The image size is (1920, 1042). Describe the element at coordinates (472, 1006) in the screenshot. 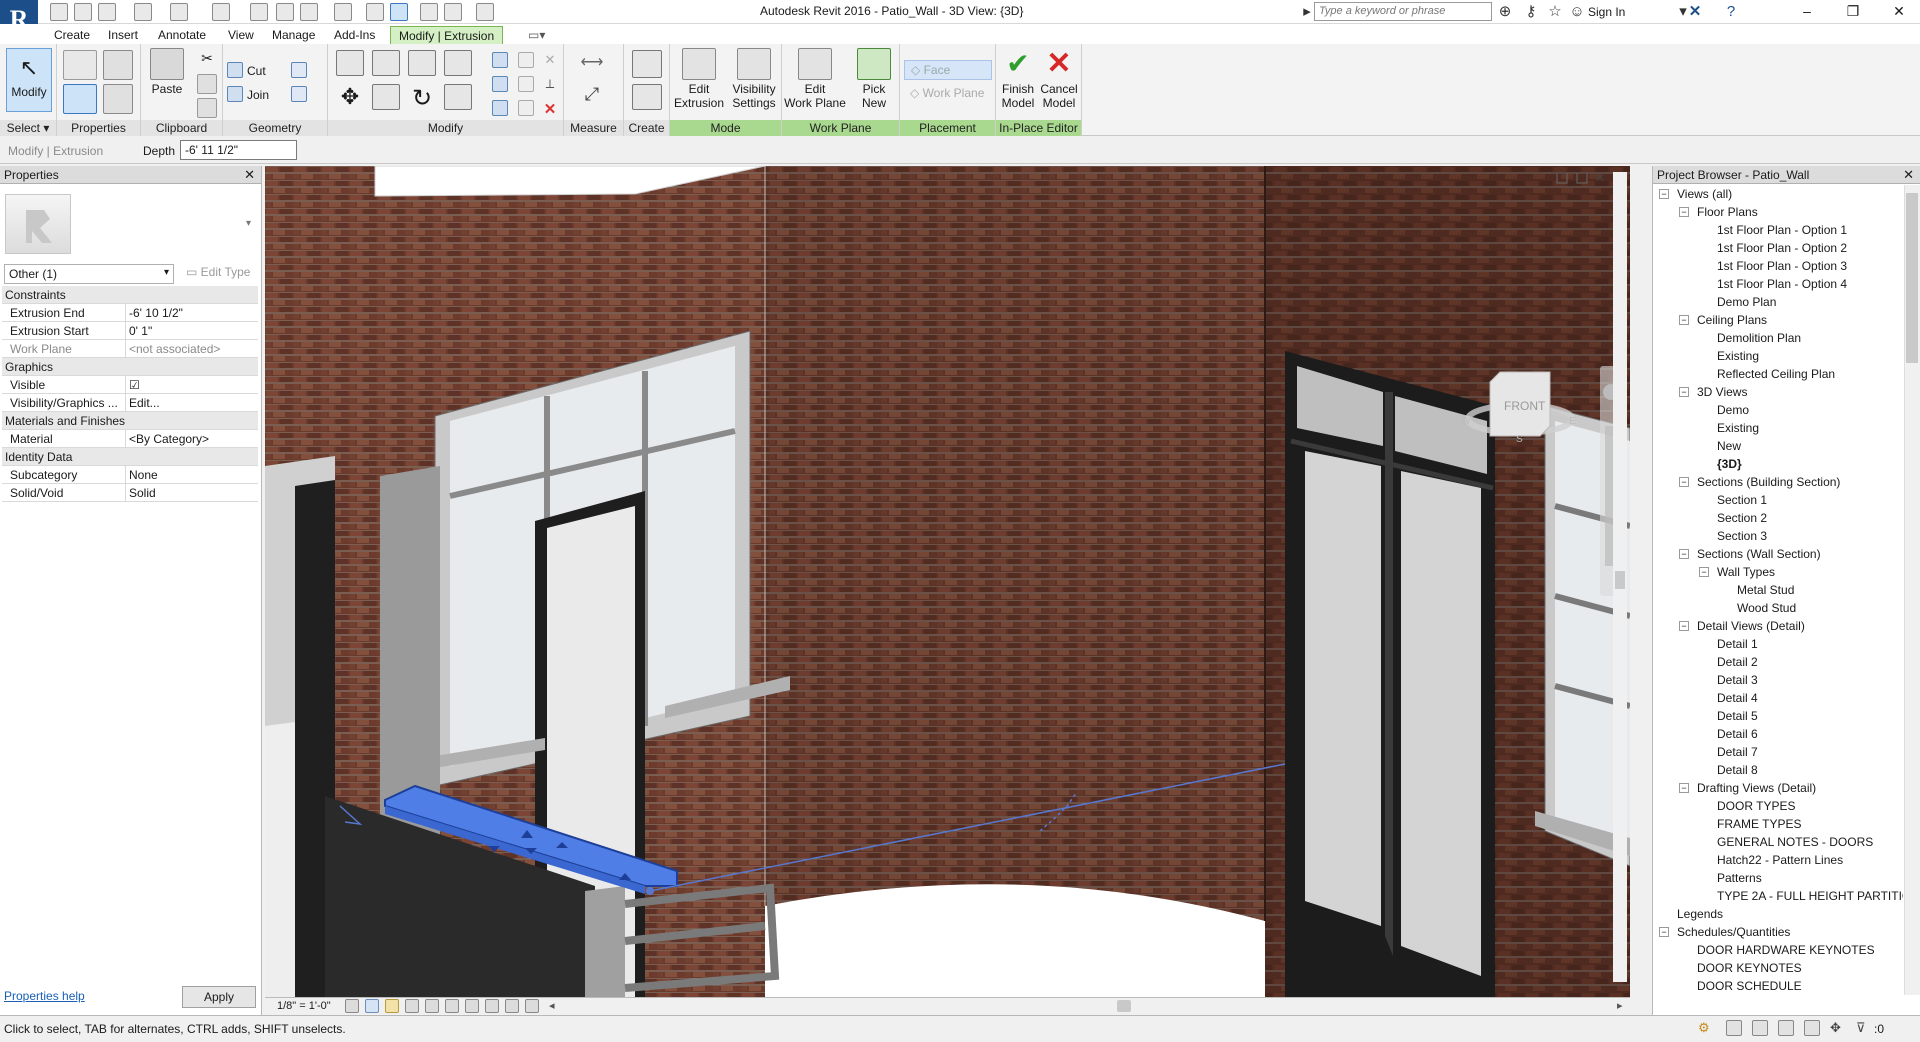

I see `lock-3d-view-icon` at that location.